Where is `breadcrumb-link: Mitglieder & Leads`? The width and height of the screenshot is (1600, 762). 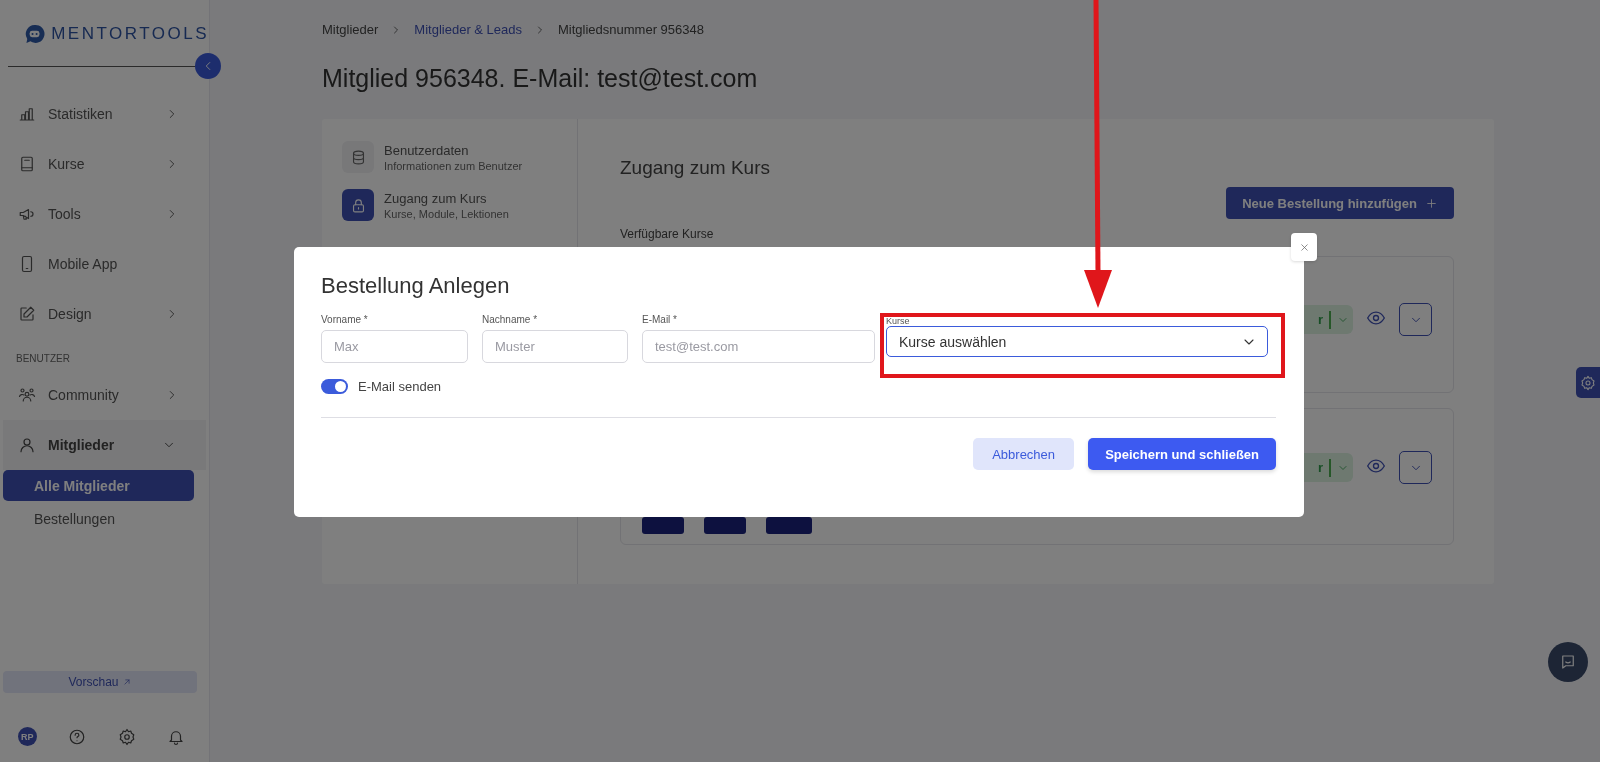 breadcrumb-link: Mitglieder & Leads is located at coordinates (468, 29).